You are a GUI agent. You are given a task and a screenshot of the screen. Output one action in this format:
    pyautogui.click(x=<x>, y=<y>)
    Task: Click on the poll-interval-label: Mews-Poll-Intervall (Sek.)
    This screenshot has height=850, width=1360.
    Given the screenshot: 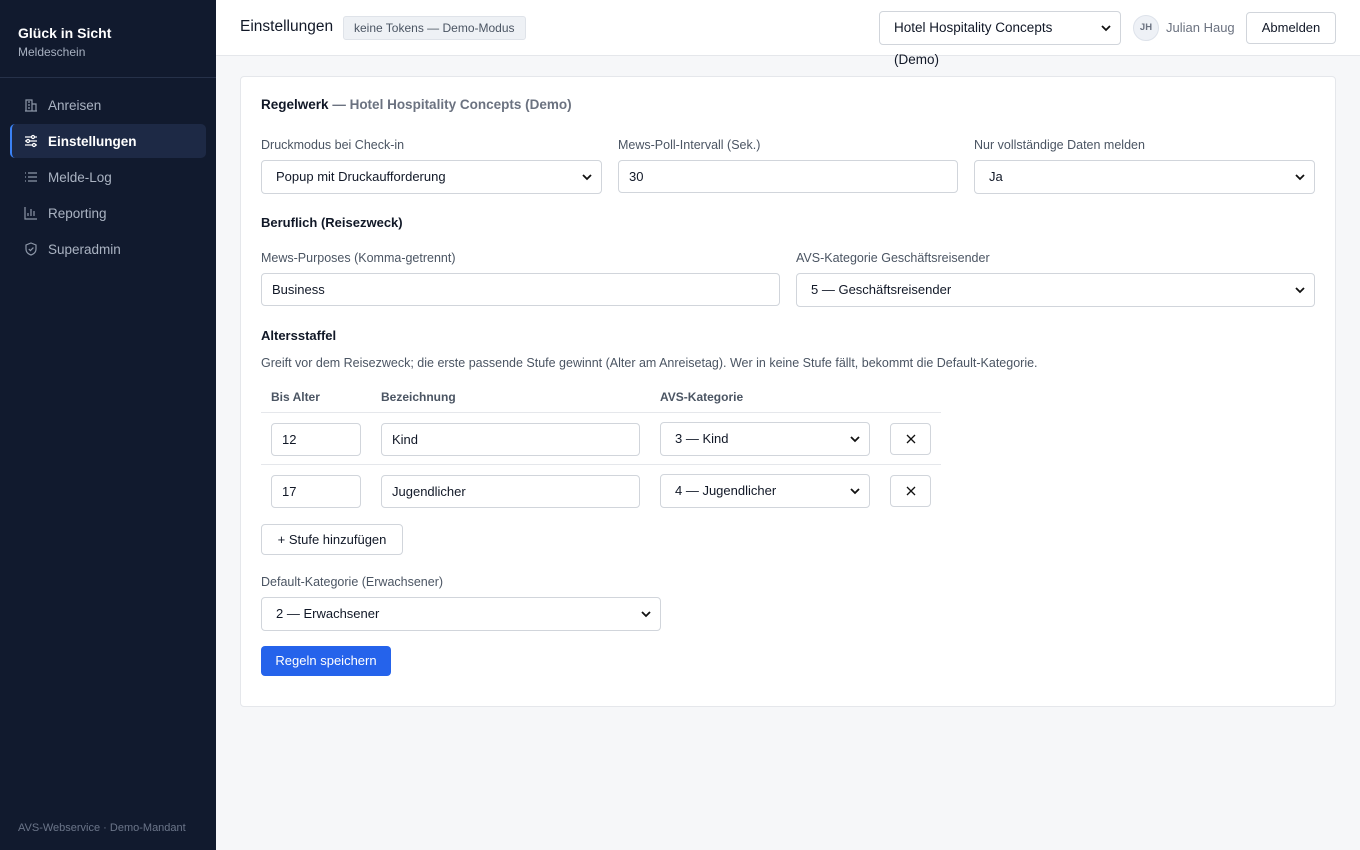 What is the action you would take?
    pyautogui.click(x=689, y=145)
    